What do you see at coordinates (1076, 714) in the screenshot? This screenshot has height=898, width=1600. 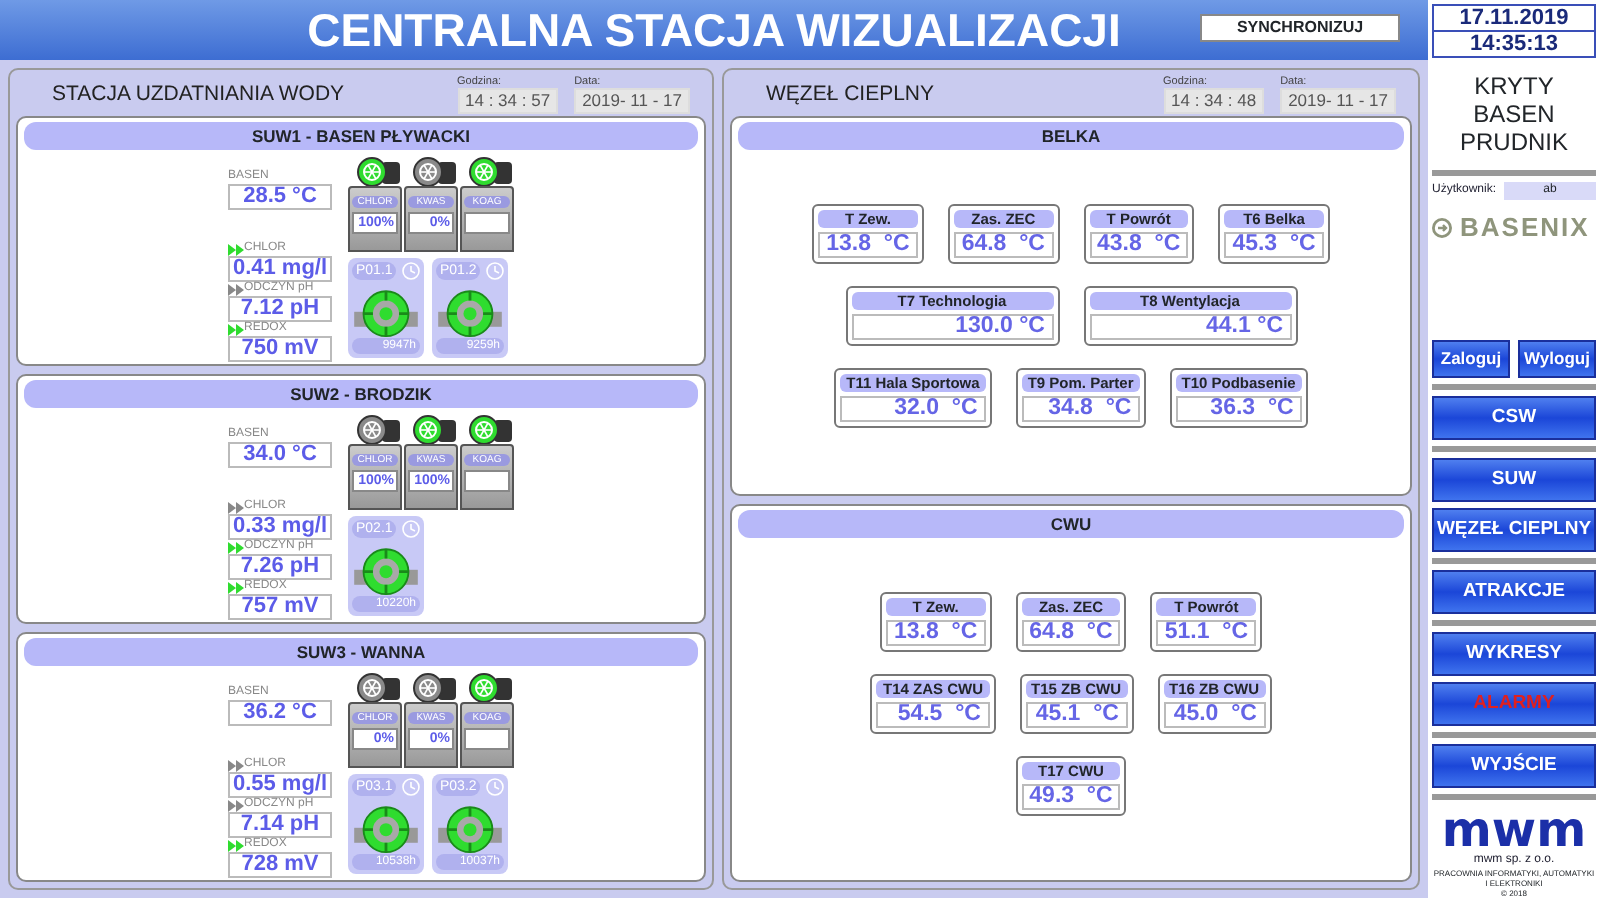 I see `sensor-value: 45.1 °C` at bounding box center [1076, 714].